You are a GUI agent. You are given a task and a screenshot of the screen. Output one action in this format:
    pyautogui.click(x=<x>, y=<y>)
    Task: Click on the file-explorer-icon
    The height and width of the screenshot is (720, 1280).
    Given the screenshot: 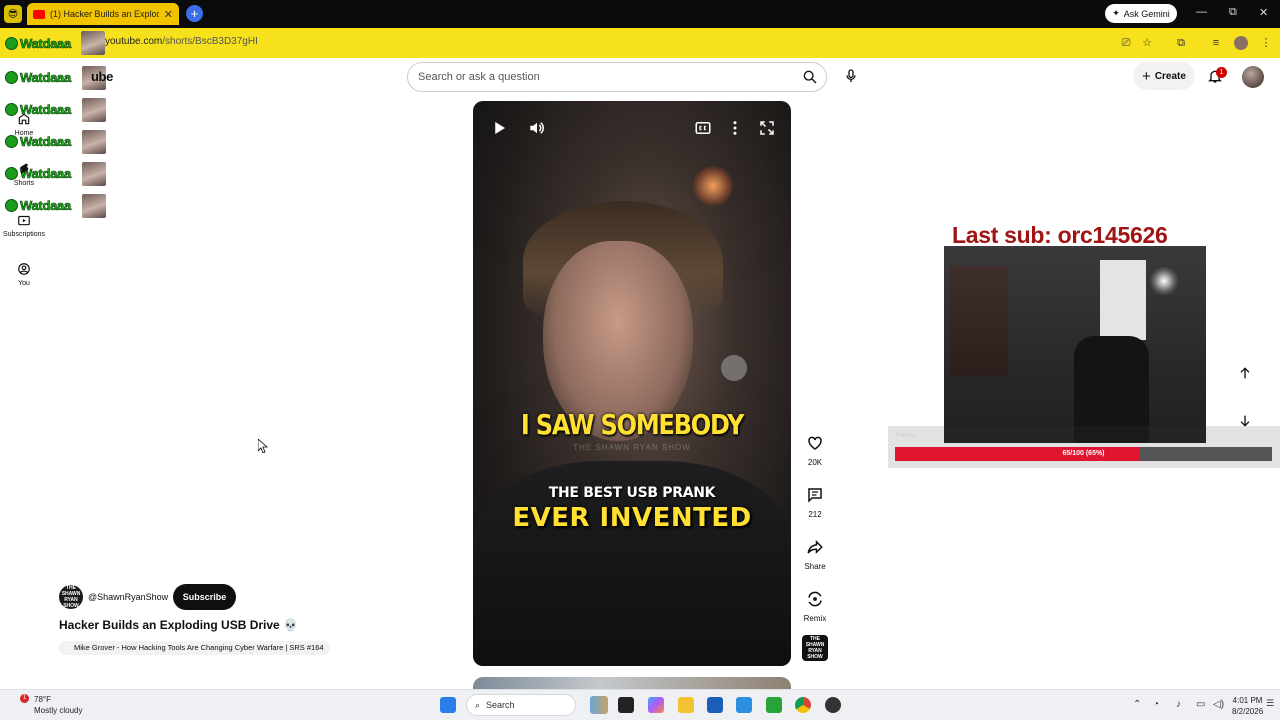 What is the action you would take?
    pyautogui.click(x=686, y=705)
    